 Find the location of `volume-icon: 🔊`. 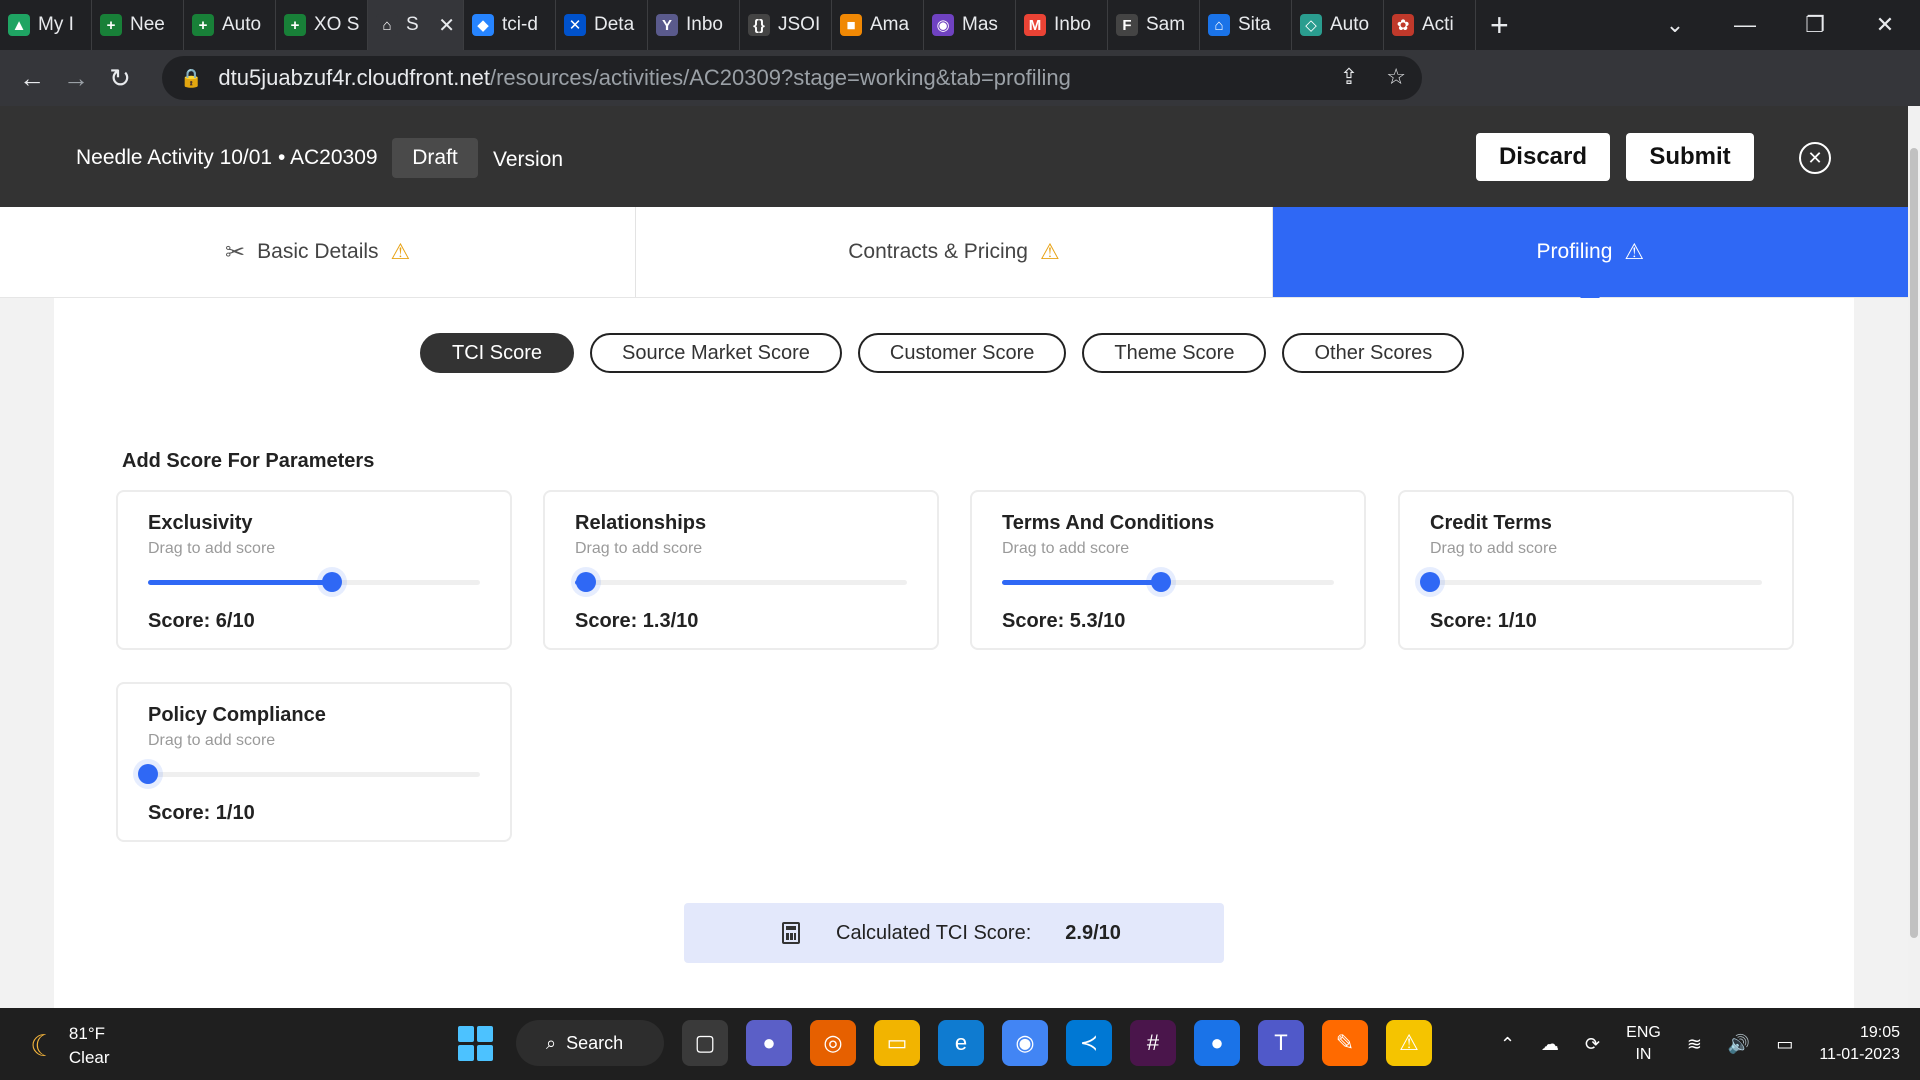

volume-icon: 🔊 is located at coordinates (1739, 1044).